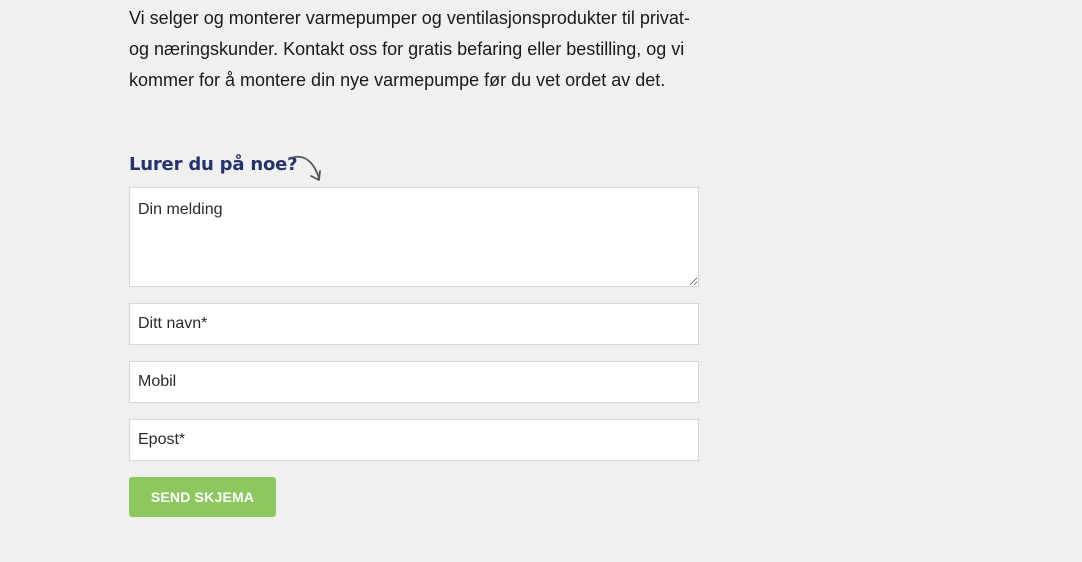 The image size is (1082, 562). Describe the element at coordinates (414, 440) in the screenshot. I see `email-field` at that location.